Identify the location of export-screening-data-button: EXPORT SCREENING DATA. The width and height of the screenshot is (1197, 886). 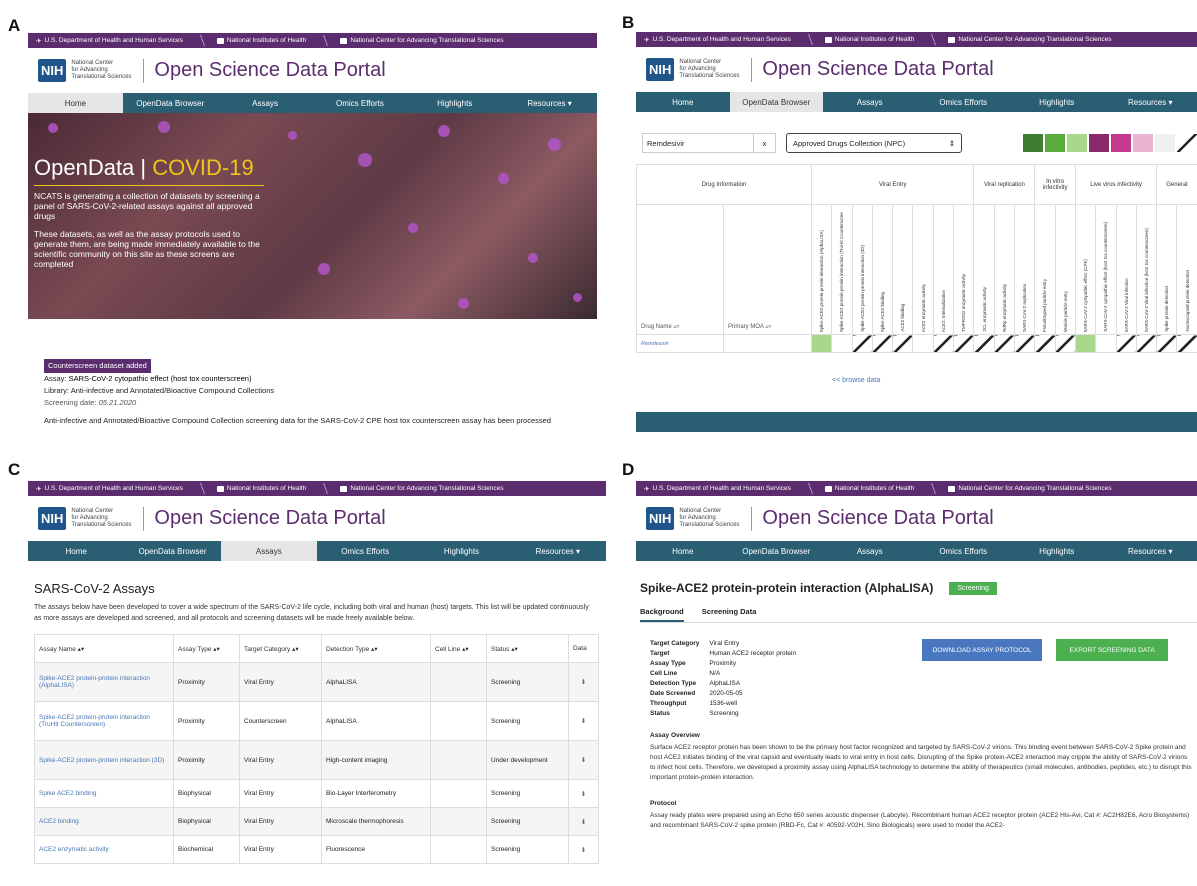
(1112, 650).